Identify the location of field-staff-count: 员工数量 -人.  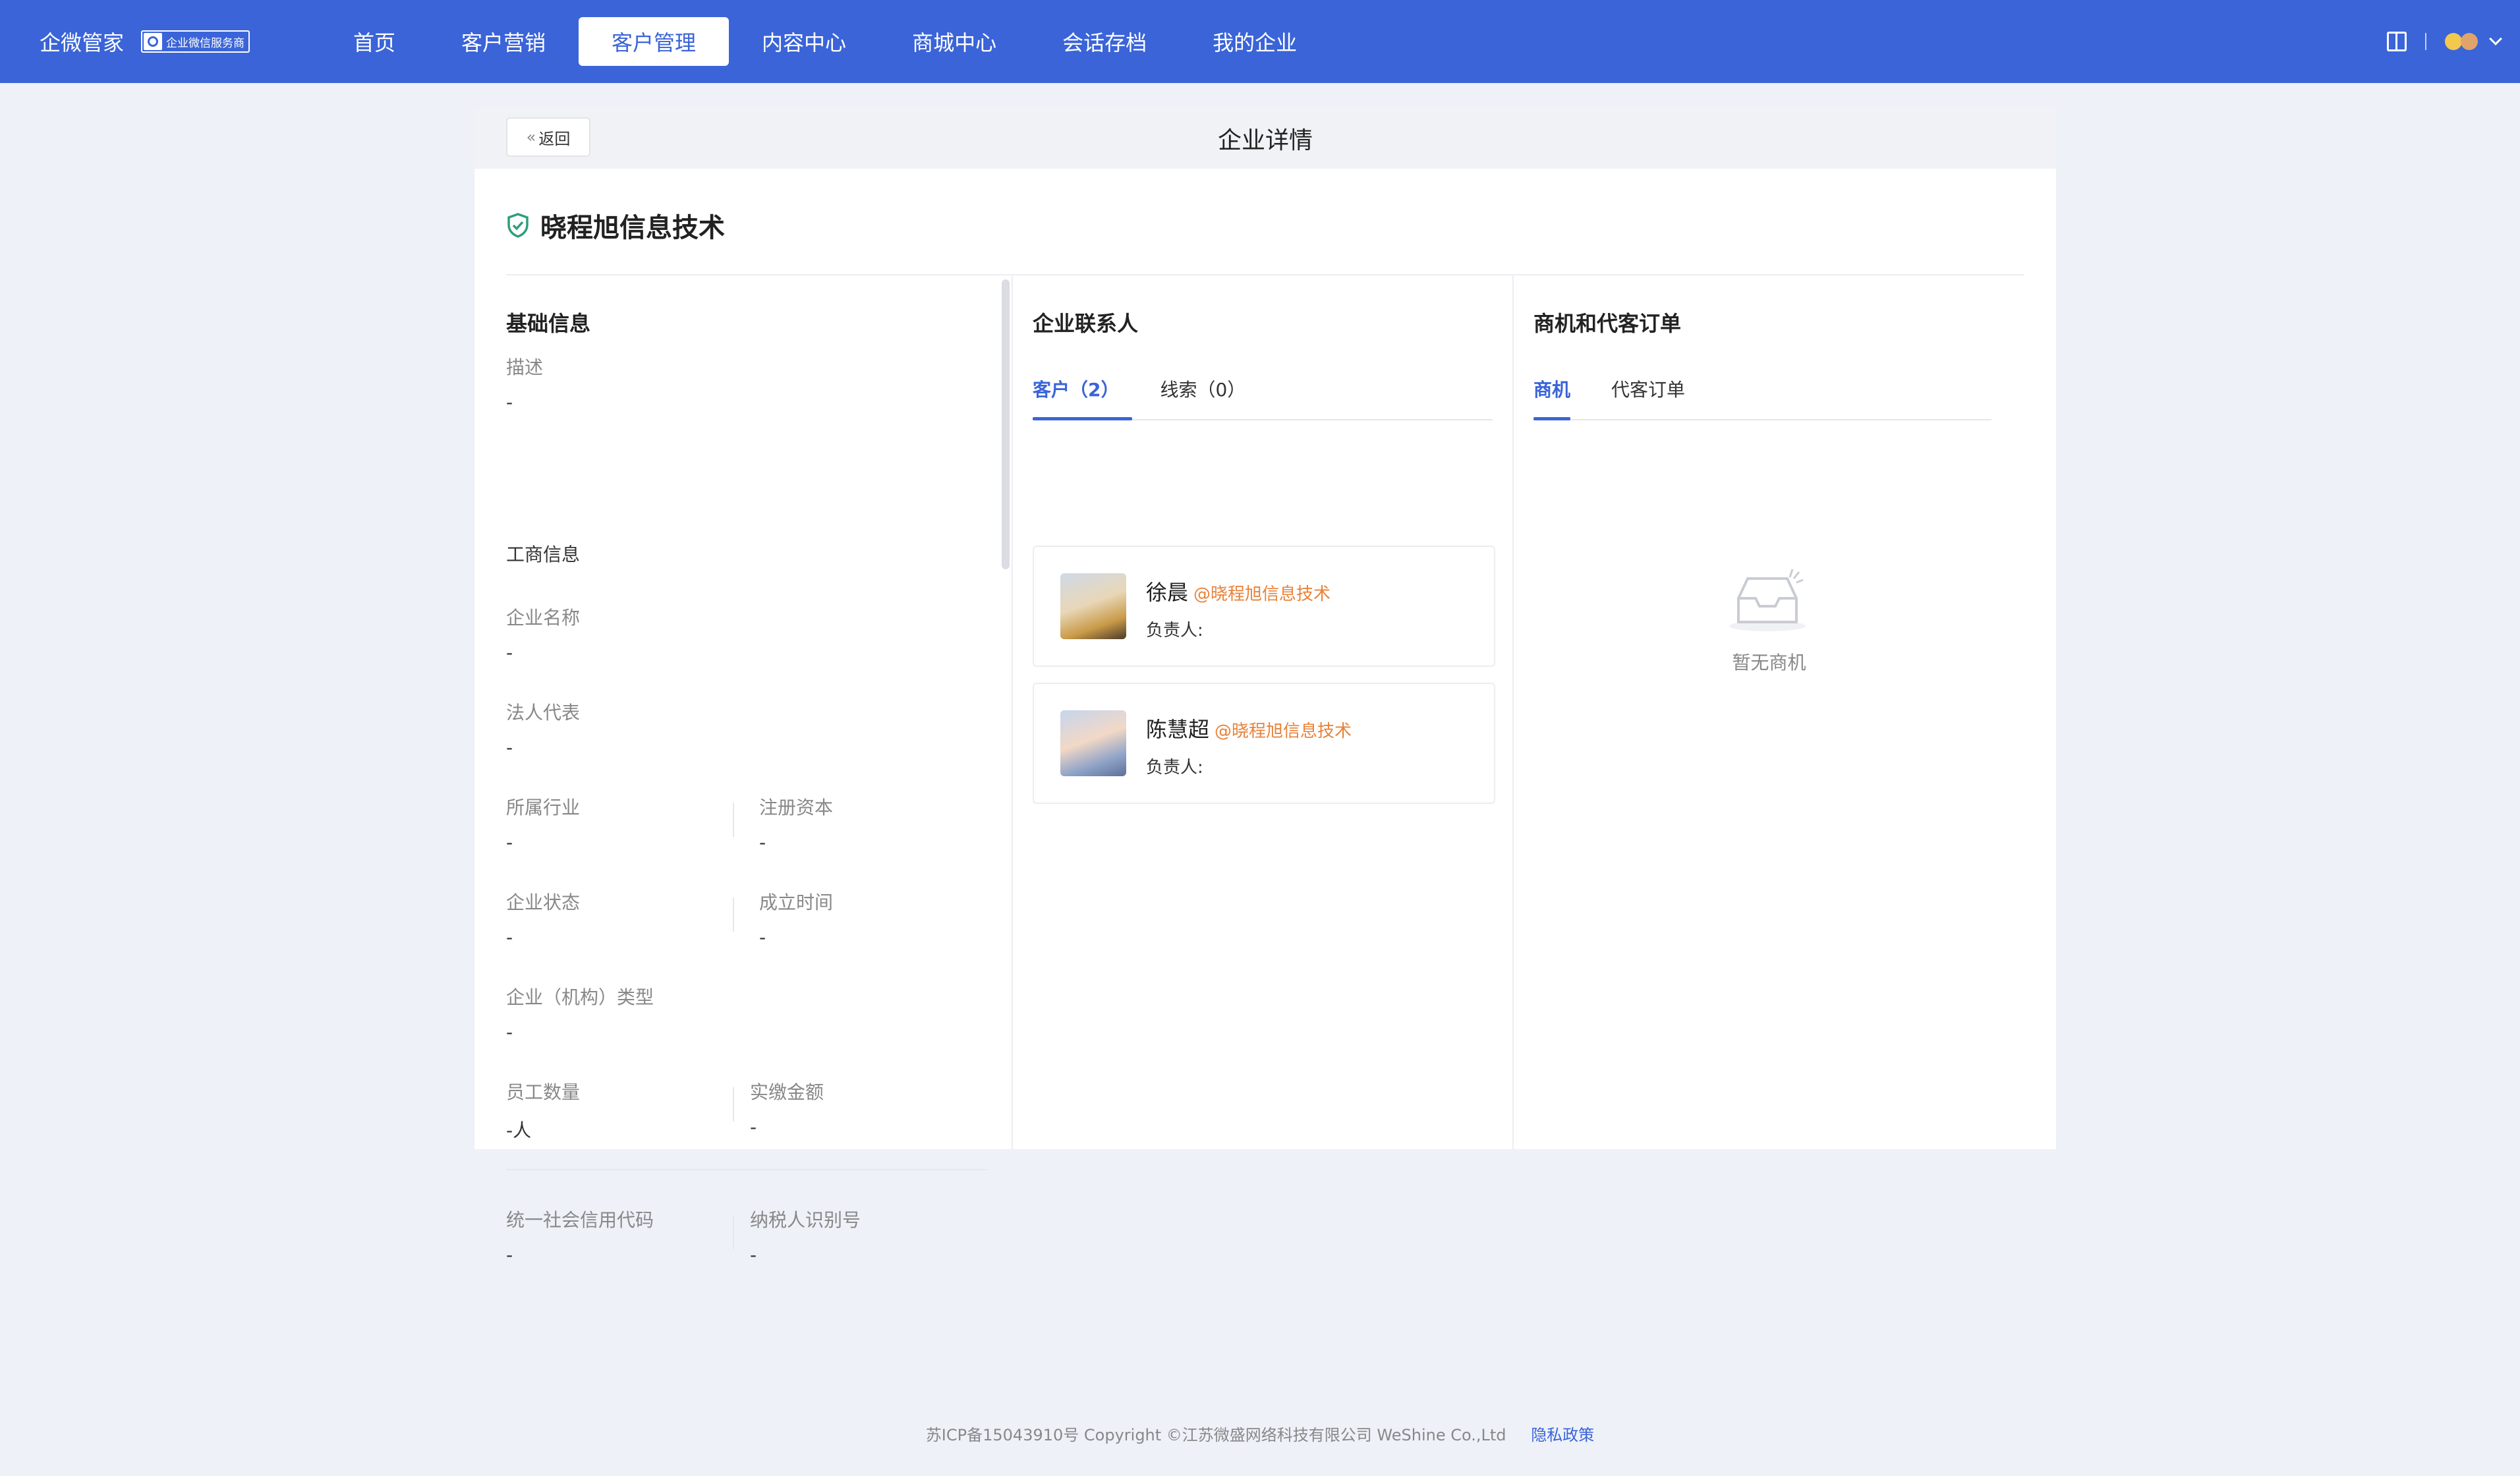
(543, 1110).